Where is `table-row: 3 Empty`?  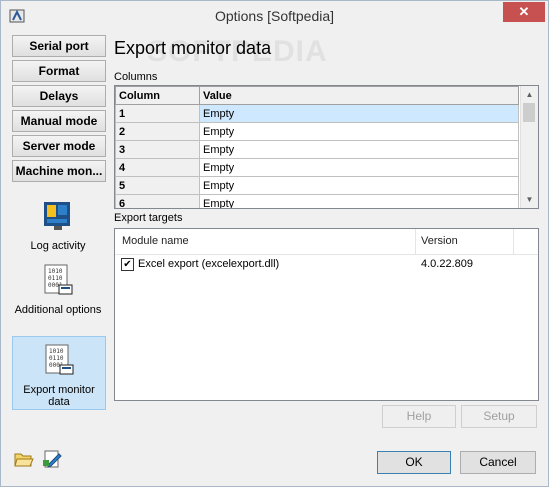
table-row: 3 Empty is located at coordinates (317, 149).